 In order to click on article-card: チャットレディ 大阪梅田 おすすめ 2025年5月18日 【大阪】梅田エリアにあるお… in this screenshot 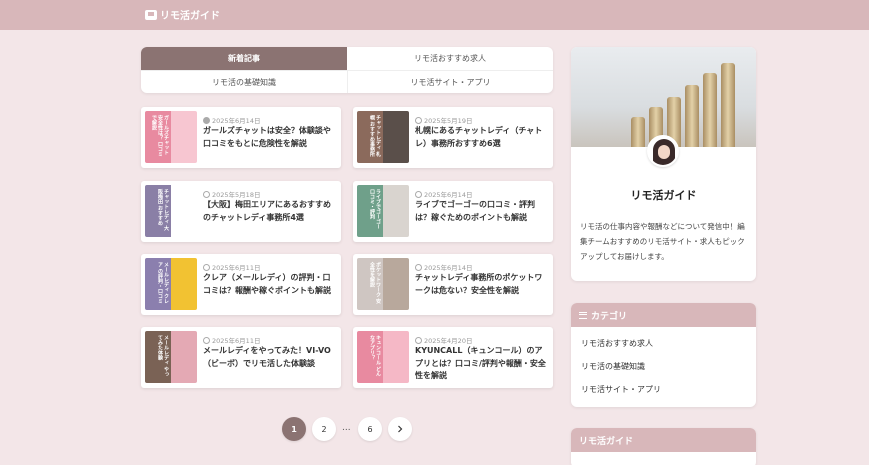, I will do `click(241, 211)`.